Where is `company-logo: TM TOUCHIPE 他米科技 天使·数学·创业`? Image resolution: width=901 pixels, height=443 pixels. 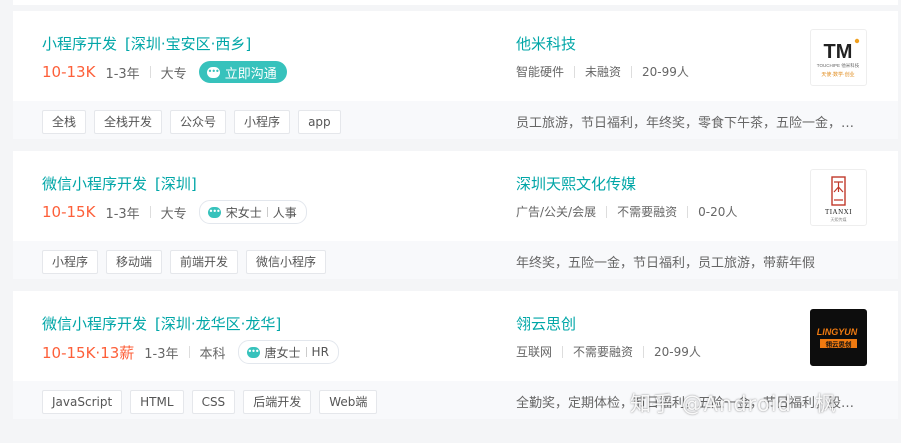 company-logo: TM TOUCHIPE 他米科技 天使·数学·创业 is located at coordinates (838, 57).